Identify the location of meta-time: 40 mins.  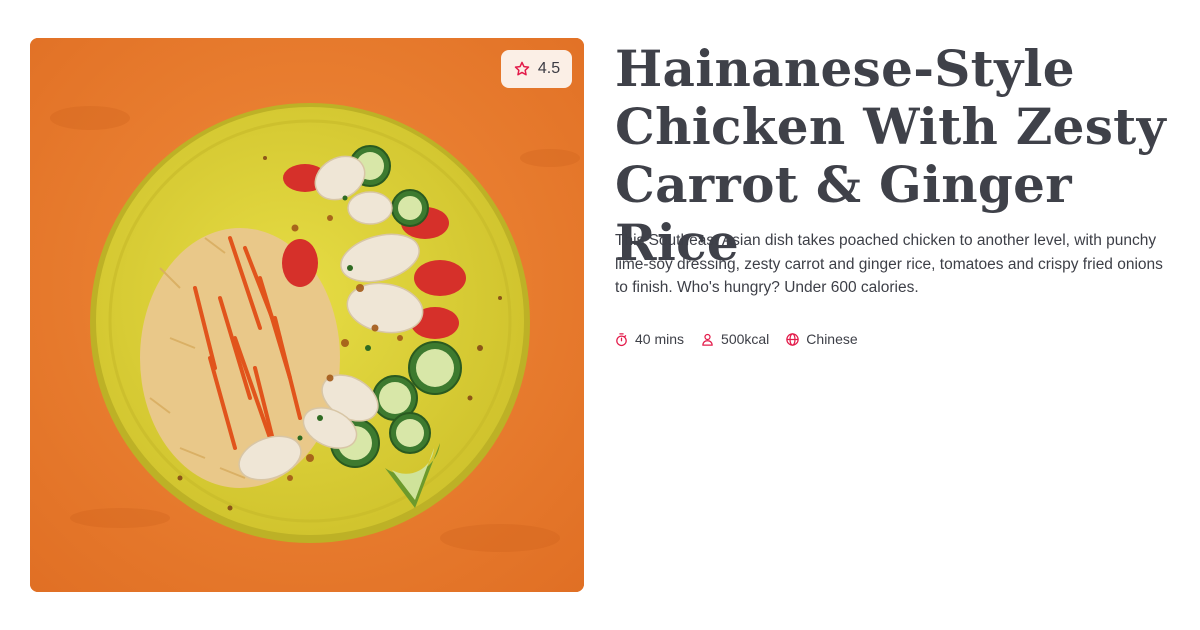
(649, 339).